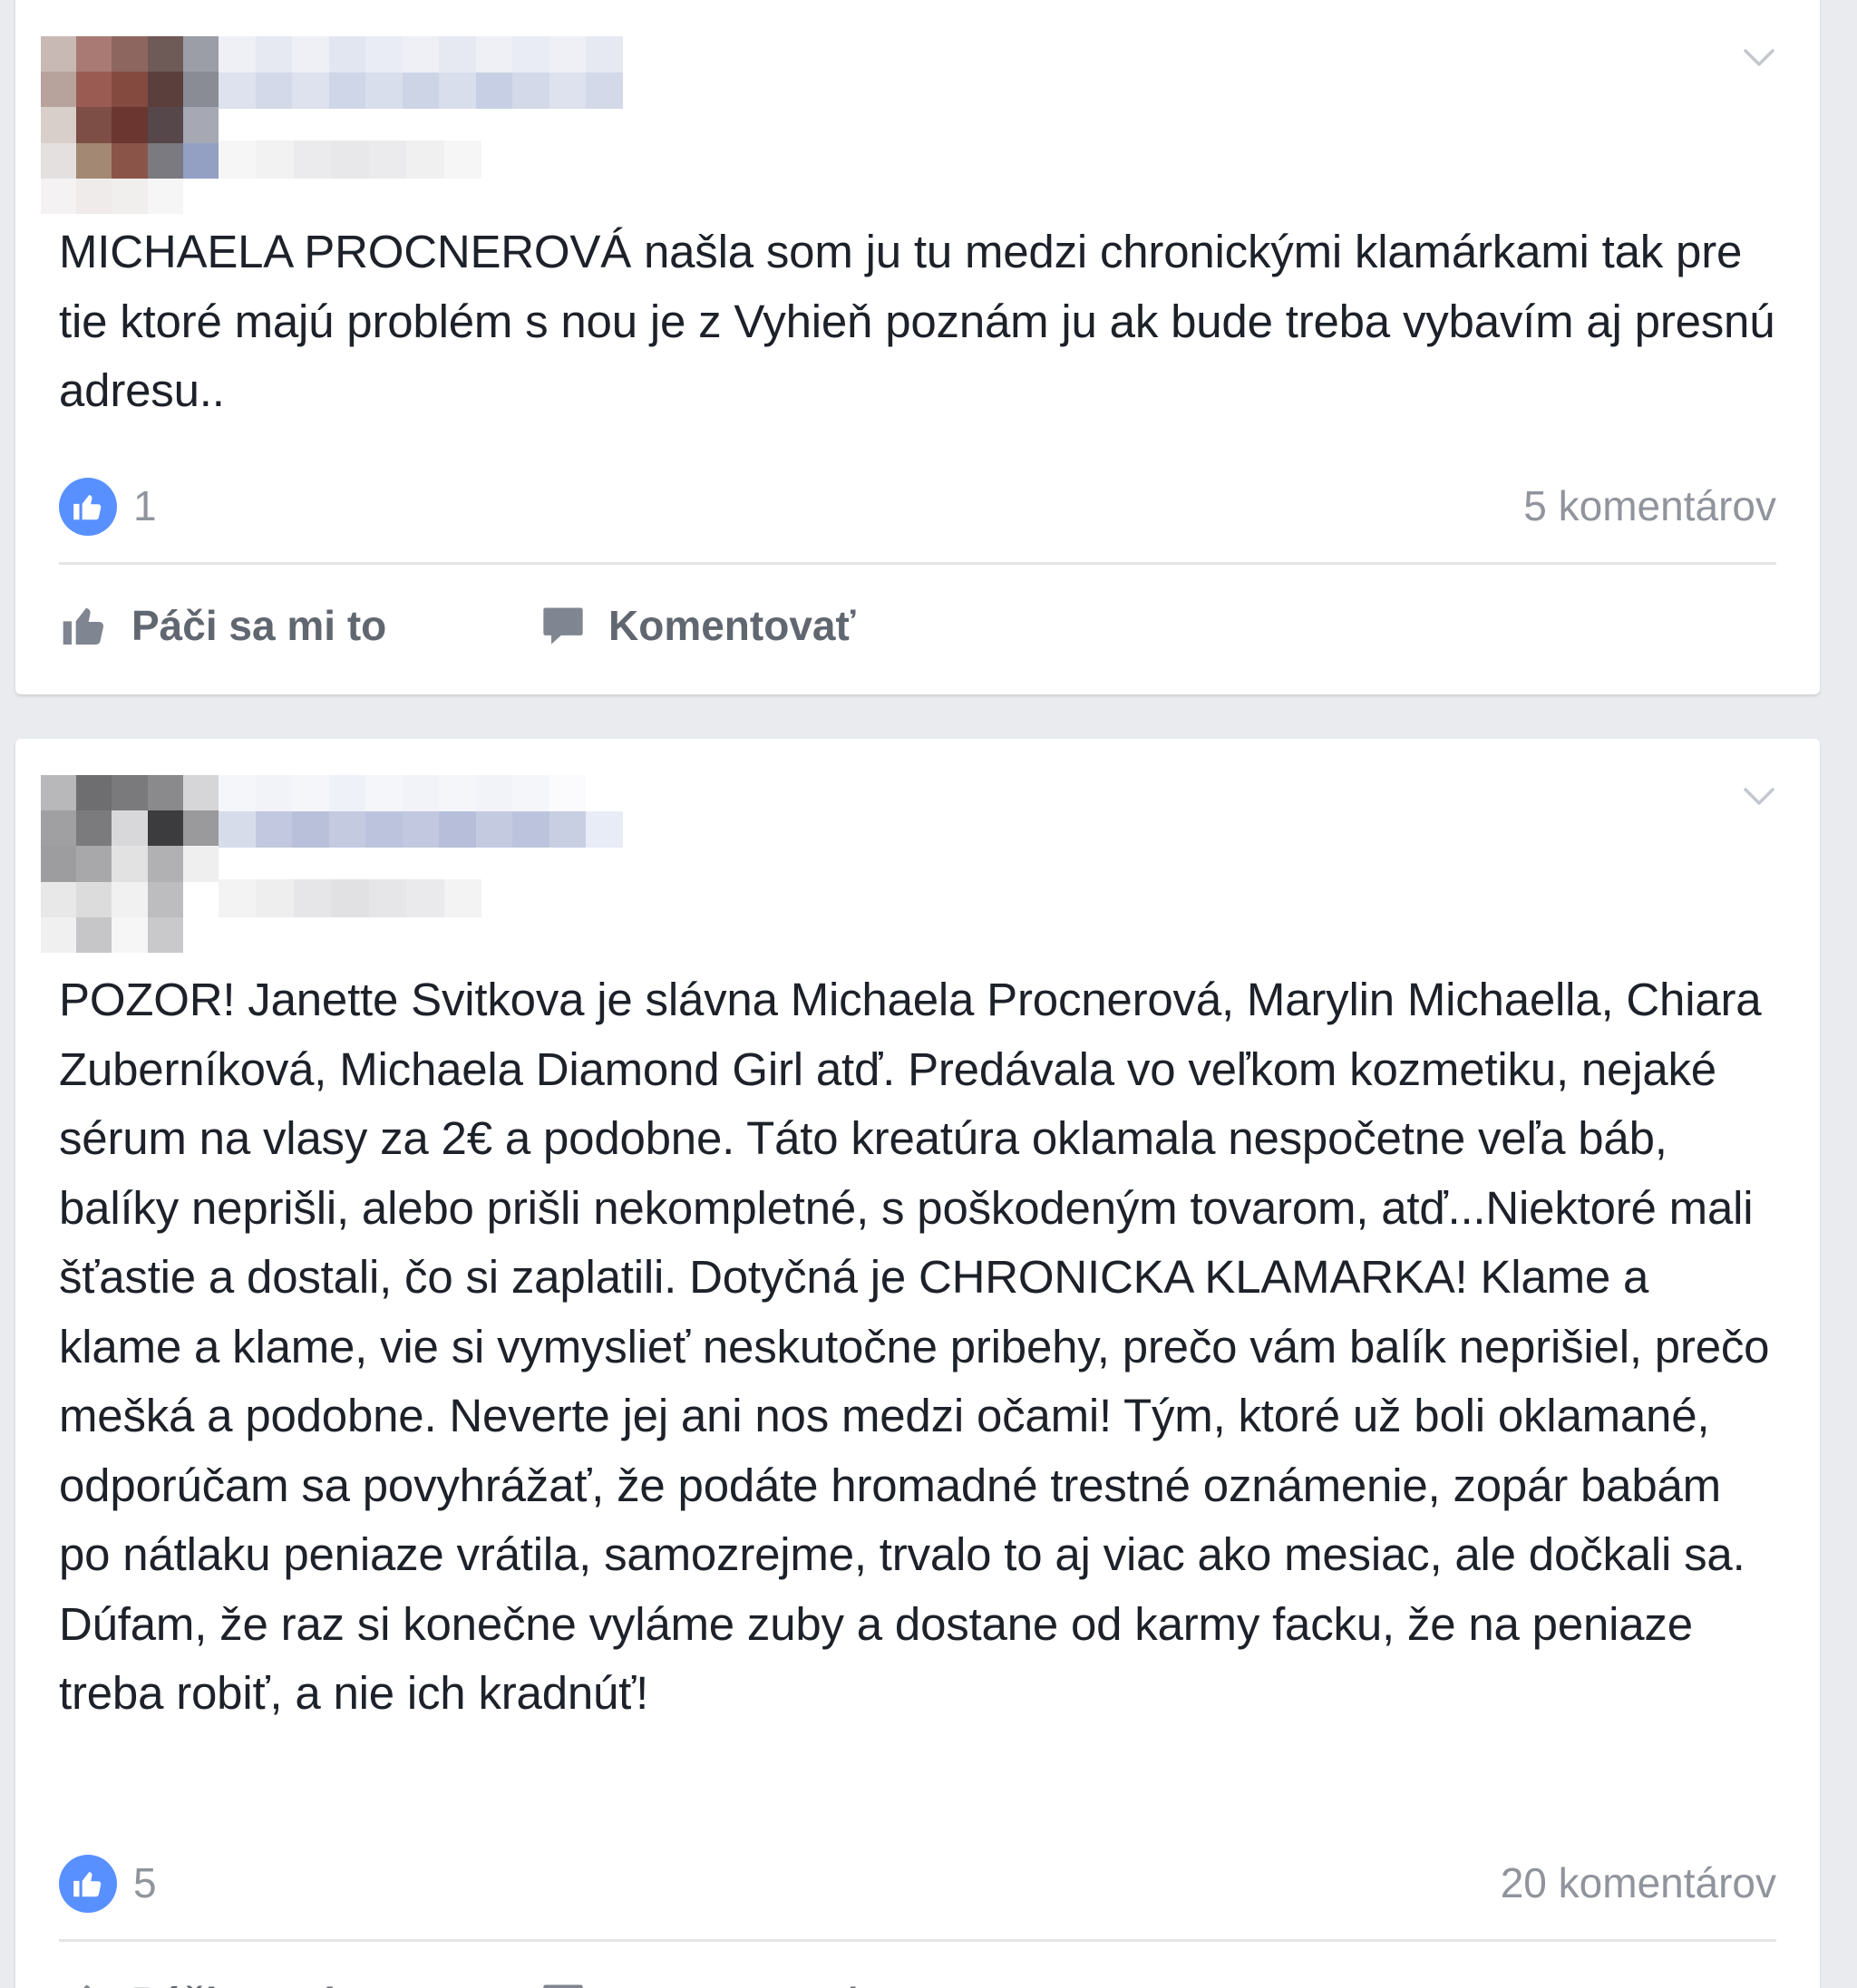  I want to click on comment-count-link: 5 komentárov, so click(1649, 506).